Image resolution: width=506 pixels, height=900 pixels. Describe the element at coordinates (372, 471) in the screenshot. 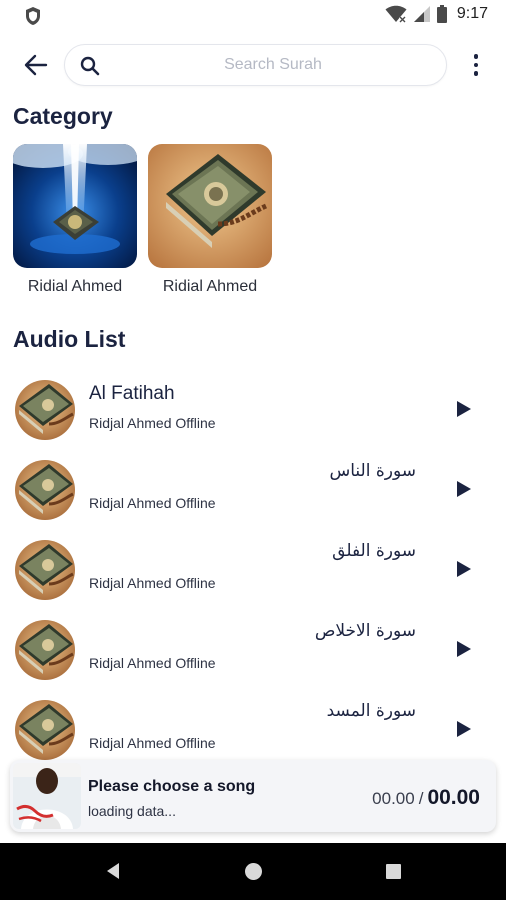

I see `audio-title: سورة الناس` at that location.